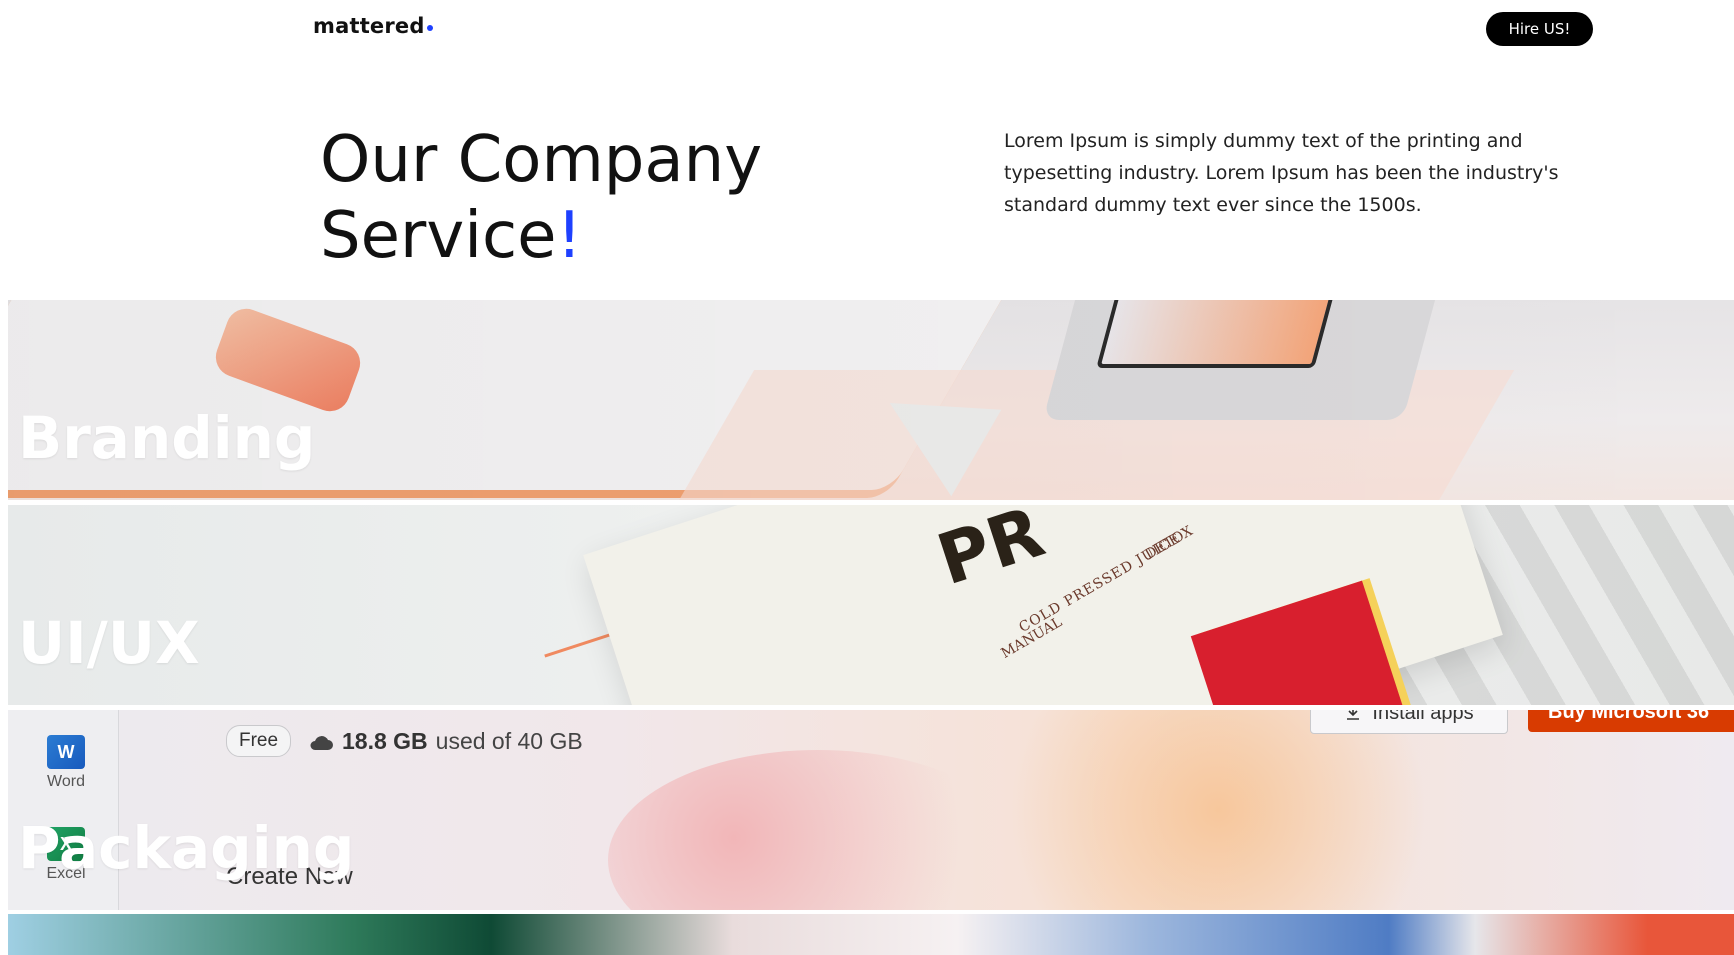 The width and height of the screenshot is (1734, 955). Describe the element at coordinates (541, 198) in the screenshot. I see `page-title: Our Company Service!` at that location.